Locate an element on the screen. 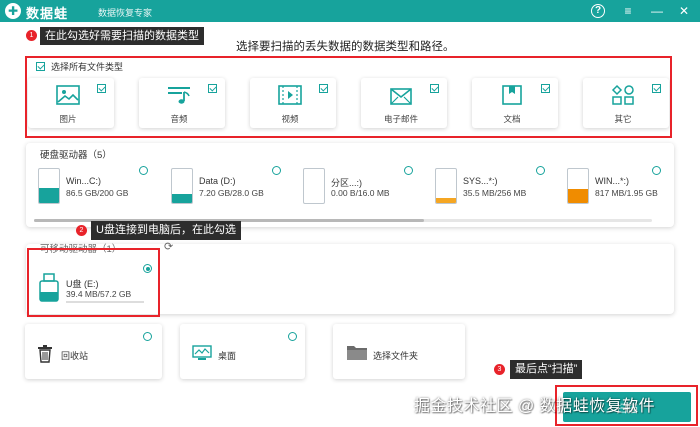  drive-d: Data (D:) 7.20 GB/28.0 GB is located at coordinates (226, 189).